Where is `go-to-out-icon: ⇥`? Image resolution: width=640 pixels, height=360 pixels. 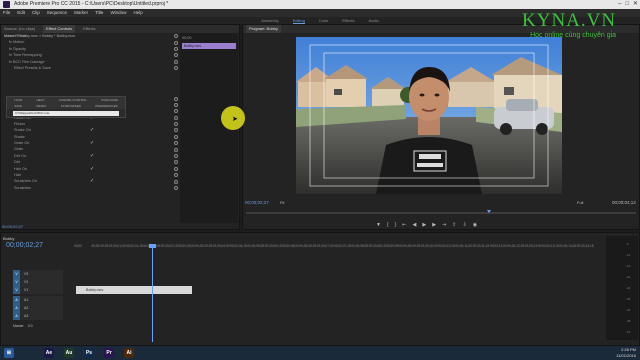
go-to-out-icon: ⇥ is located at coordinates (444, 225).